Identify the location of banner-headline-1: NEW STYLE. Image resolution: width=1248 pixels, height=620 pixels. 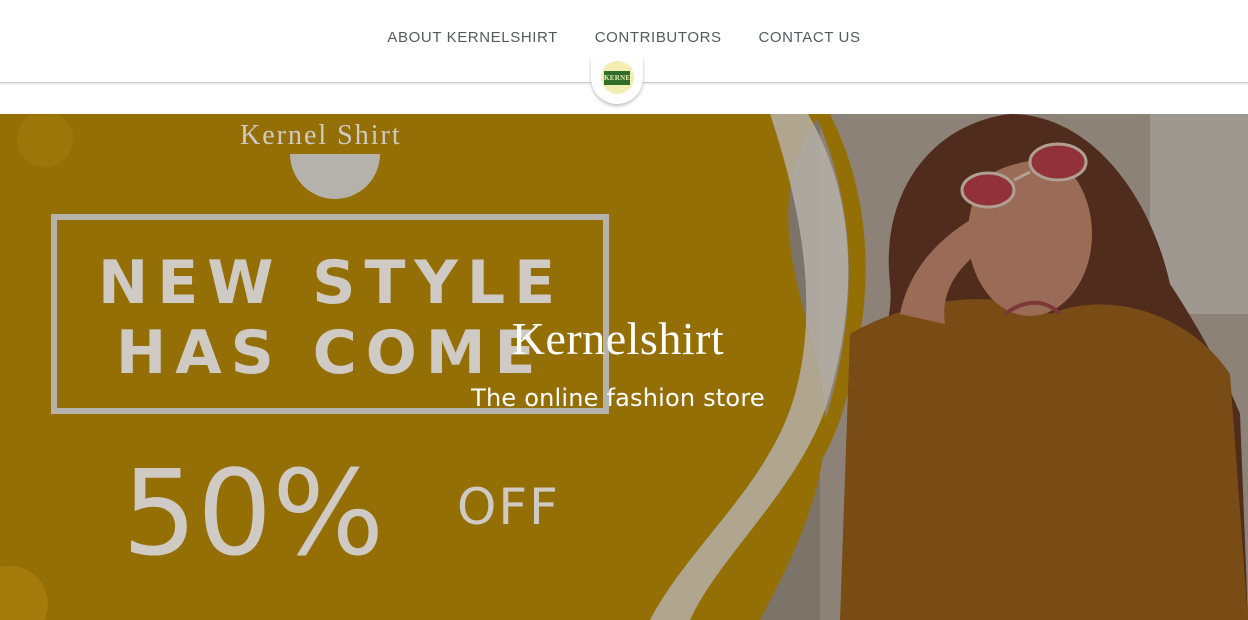
(331, 283).